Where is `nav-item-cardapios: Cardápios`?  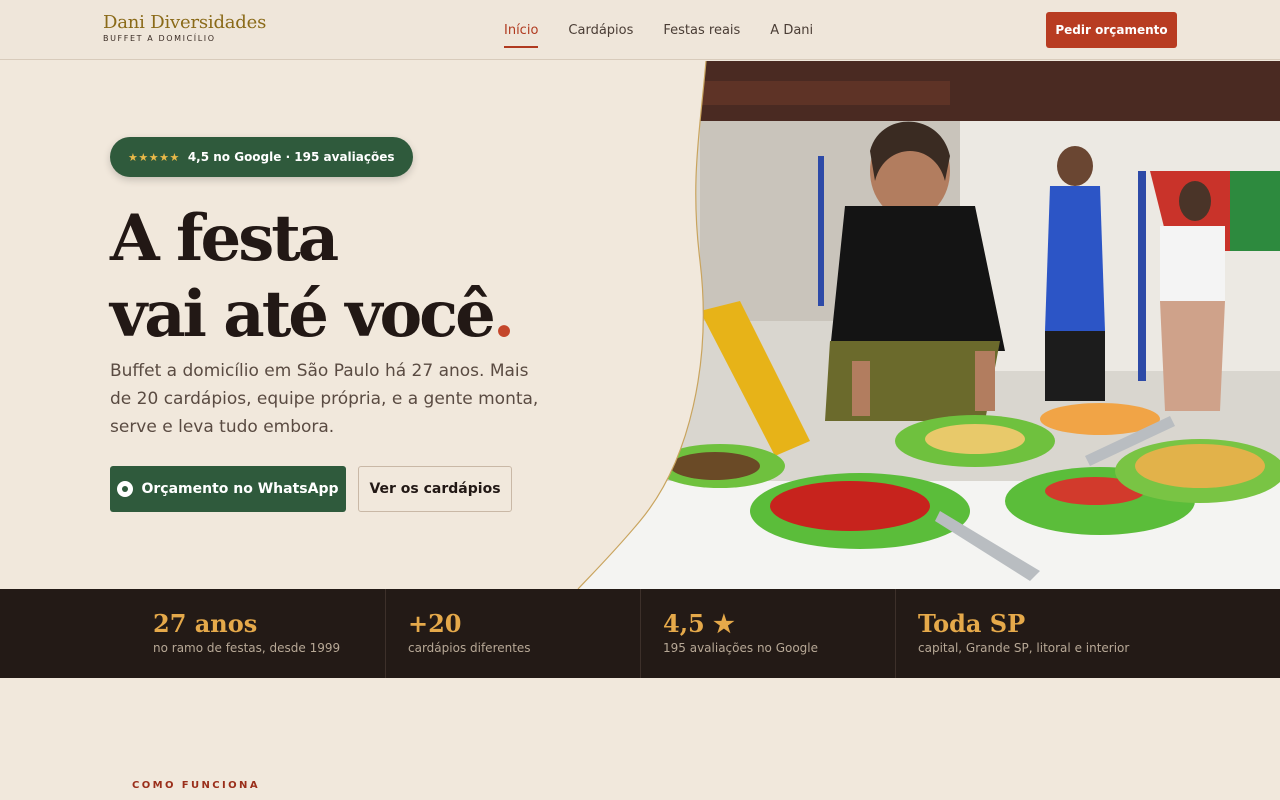 nav-item-cardapios: Cardápios is located at coordinates (600, 30).